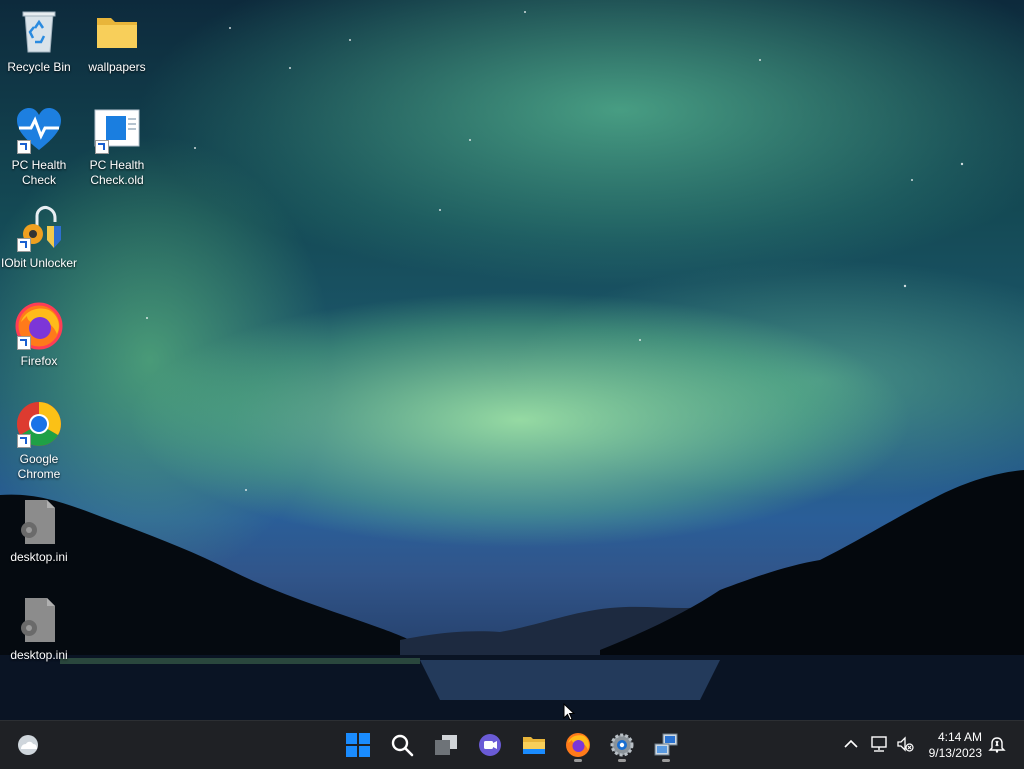  What do you see at coordinates (117, 172) in the screenshot?
I see `desktop-icon-label: PC Health Check.old` at bounding box center [117, 172].